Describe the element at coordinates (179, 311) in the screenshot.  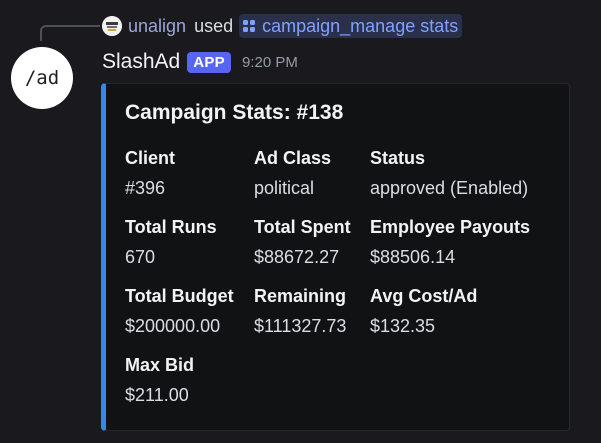
I see `embed-field-total-budget: Total Budget $200000.00` at that location.